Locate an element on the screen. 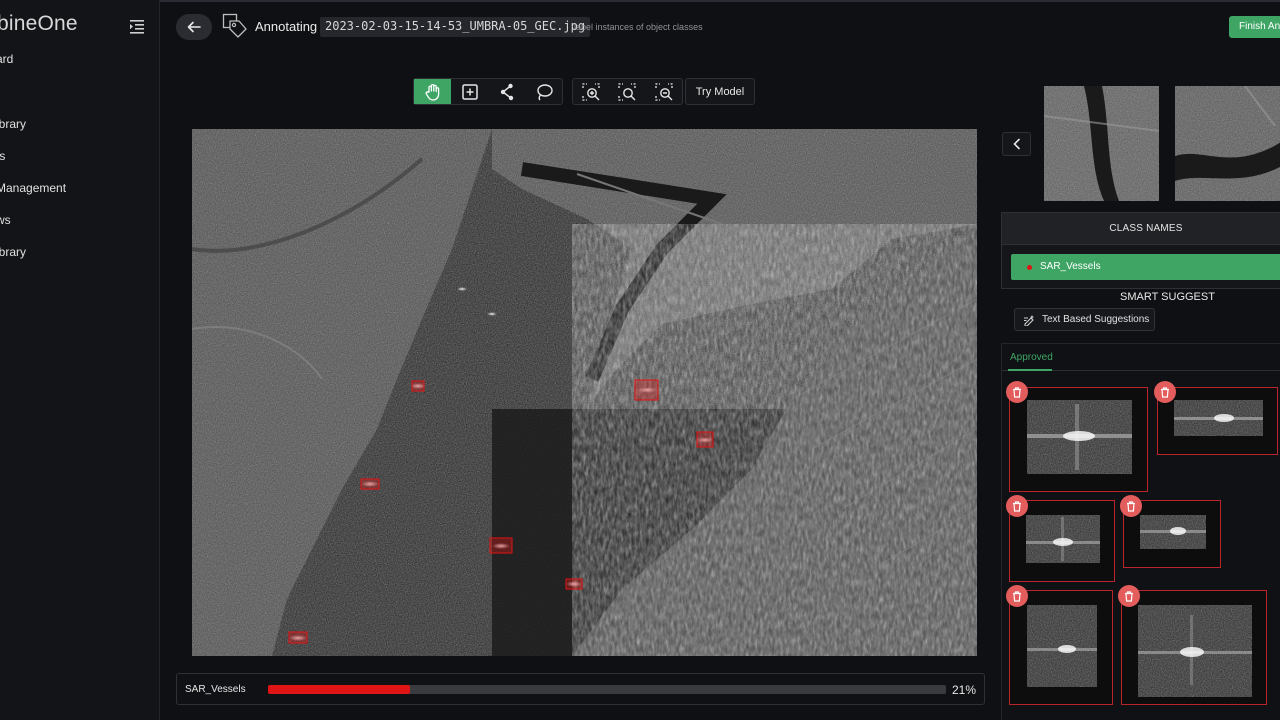 This screenshot has width=1280, height=720. pan-hand-tool is located at coordinates (432, 91).